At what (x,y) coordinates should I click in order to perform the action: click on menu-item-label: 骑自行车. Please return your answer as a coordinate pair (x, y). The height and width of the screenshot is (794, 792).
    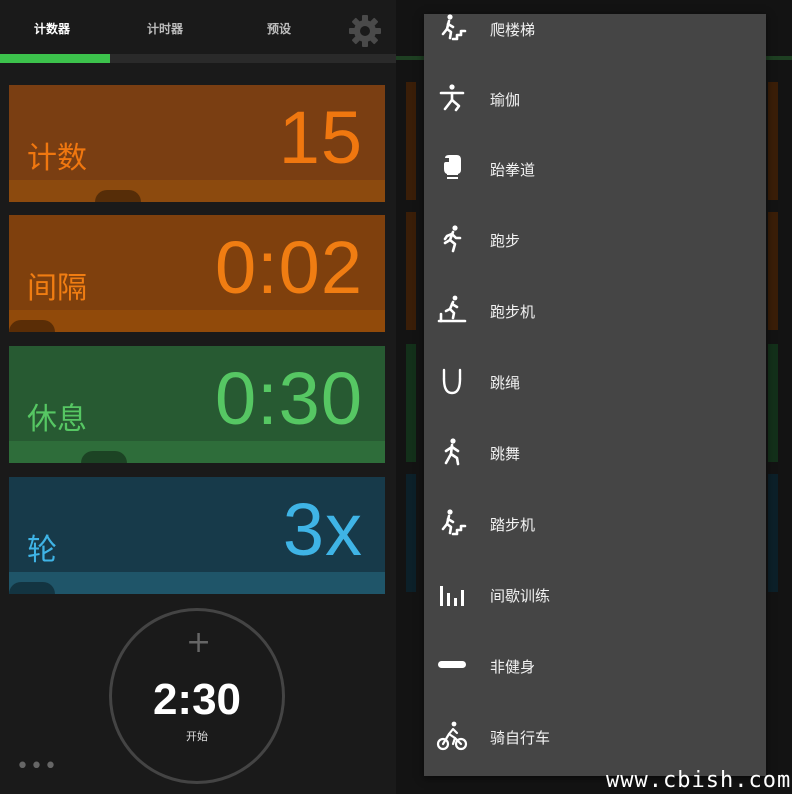
    Looking at the image, I should click on (520, 738).